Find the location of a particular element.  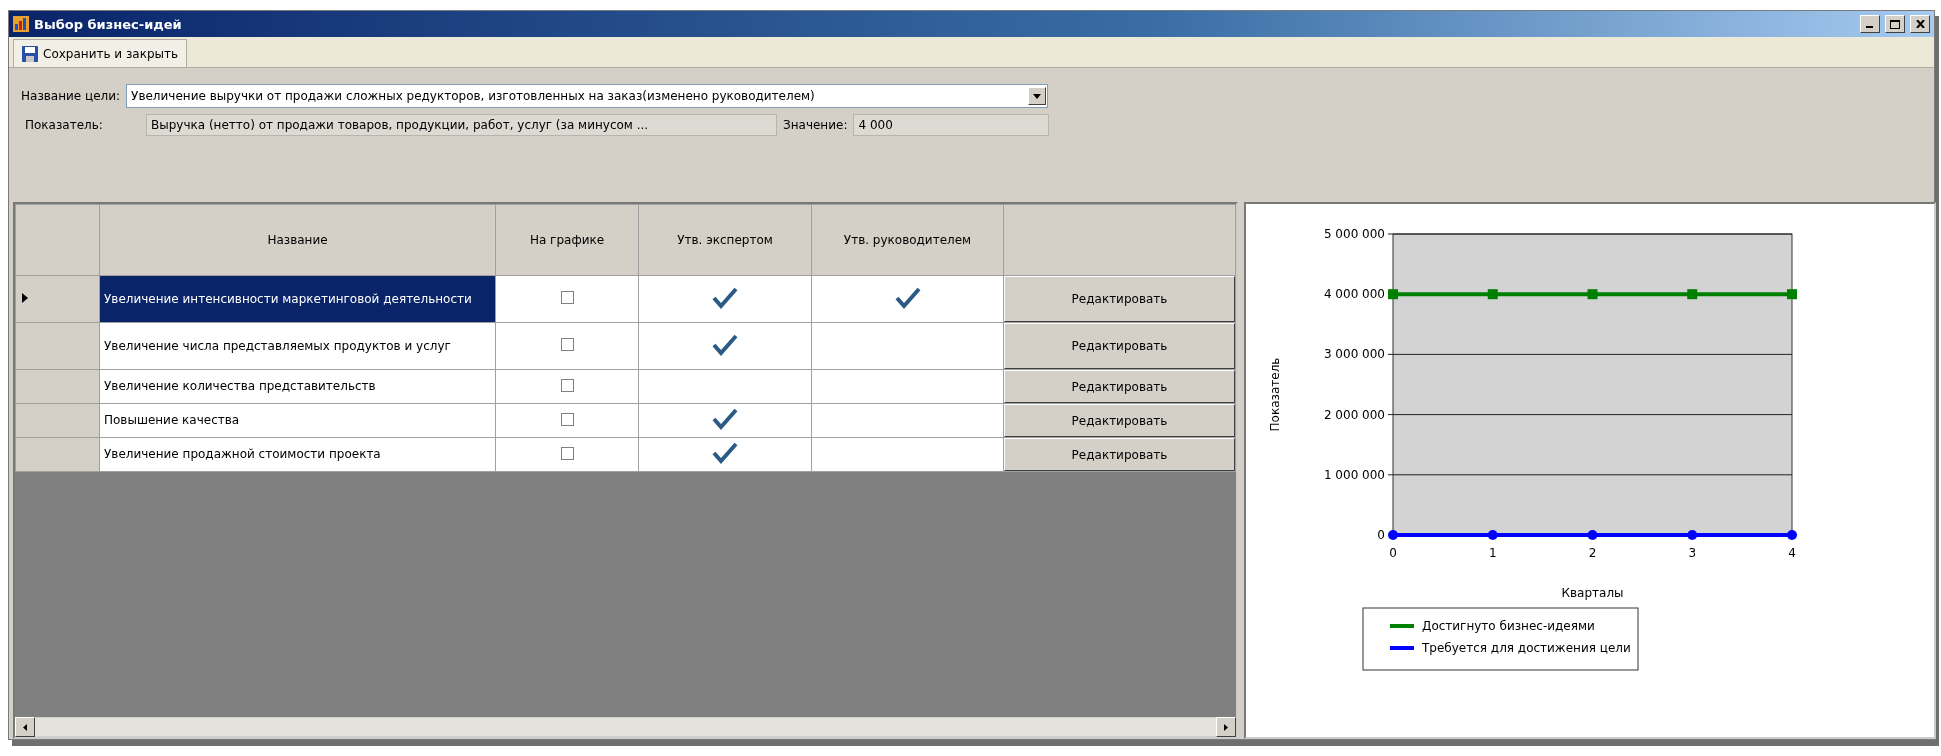

maximize-button is located at coordinates (1895, 24).